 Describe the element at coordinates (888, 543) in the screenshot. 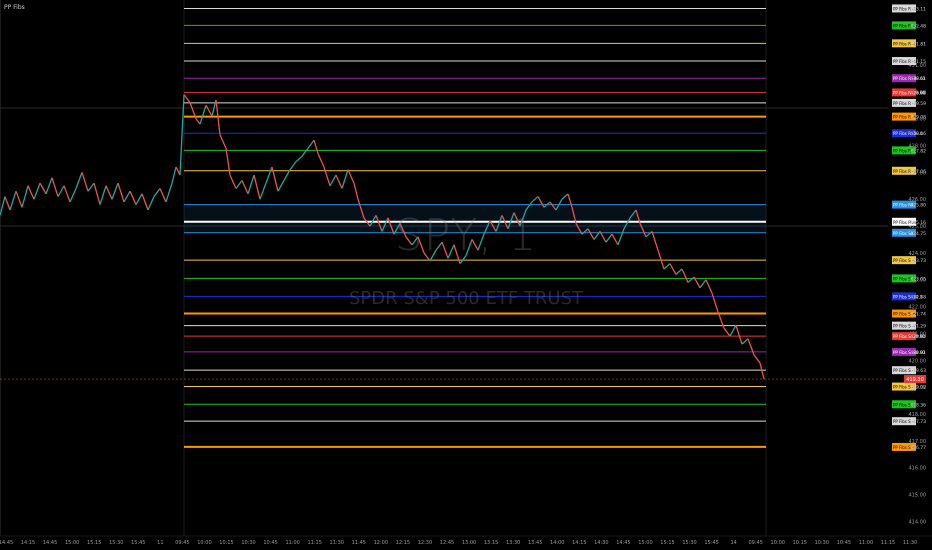

I see `x-tick-label: 11:15` at that location.